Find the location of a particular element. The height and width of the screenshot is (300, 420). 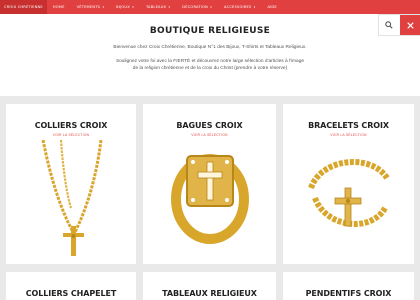

category-title: COLLIERS CHAPELET is located at coordinates (71, 293).